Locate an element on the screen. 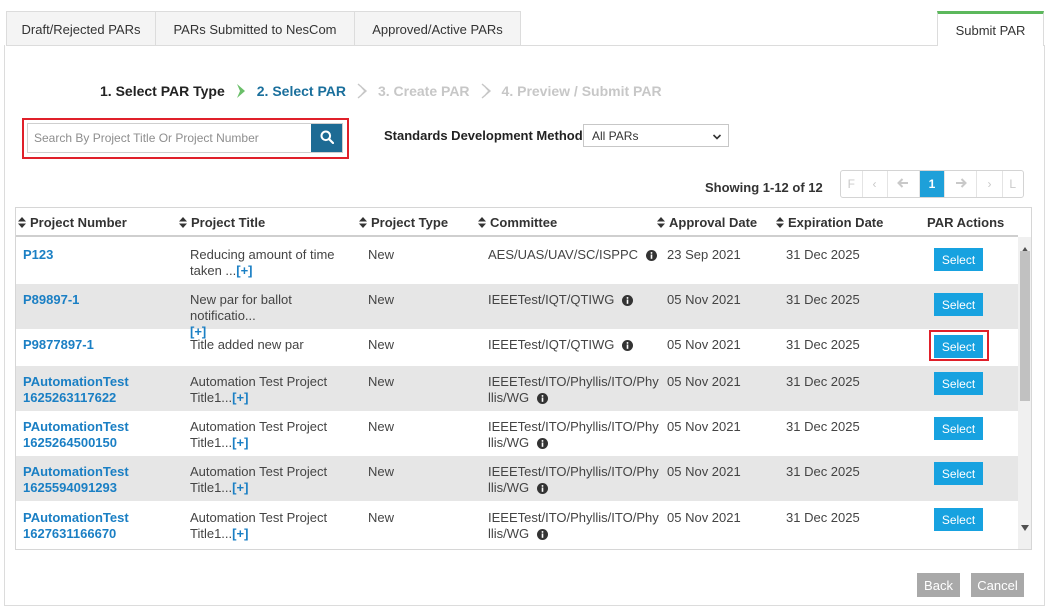  search-icon is located at coordinates (327, 138).